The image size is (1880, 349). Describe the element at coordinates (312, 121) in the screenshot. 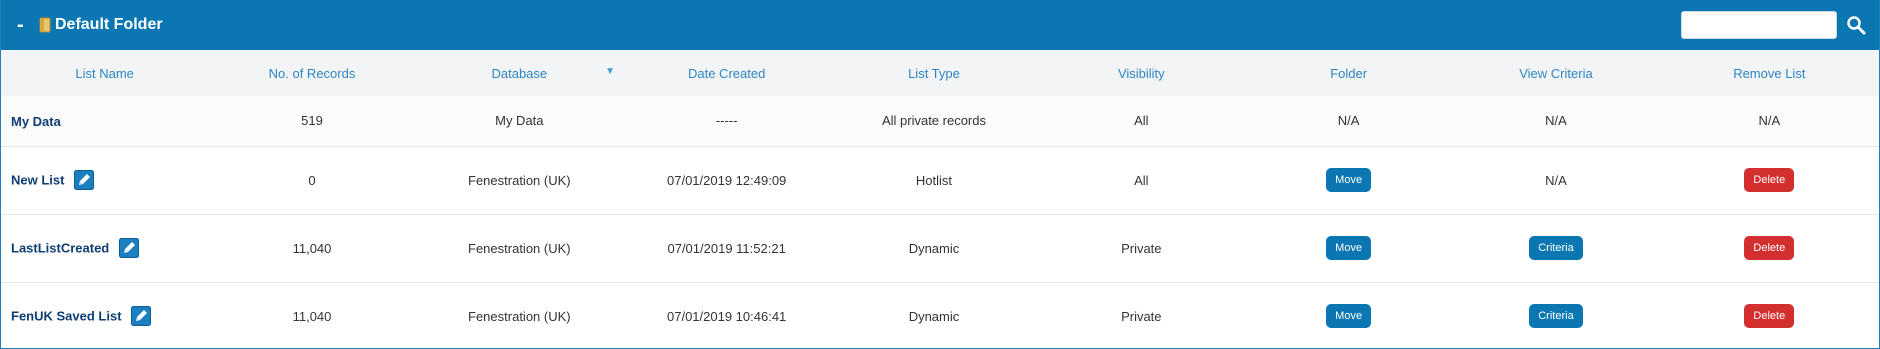

I see `records-cell: 519` at that location.